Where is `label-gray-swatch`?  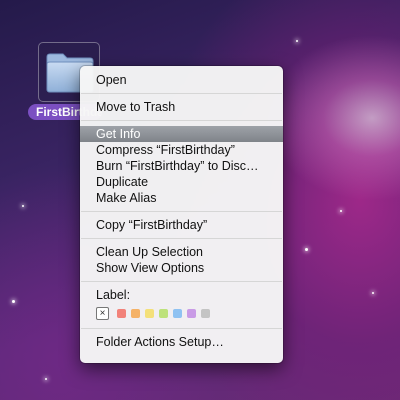
label-gray-swatch is located at coordinates (205, 313).